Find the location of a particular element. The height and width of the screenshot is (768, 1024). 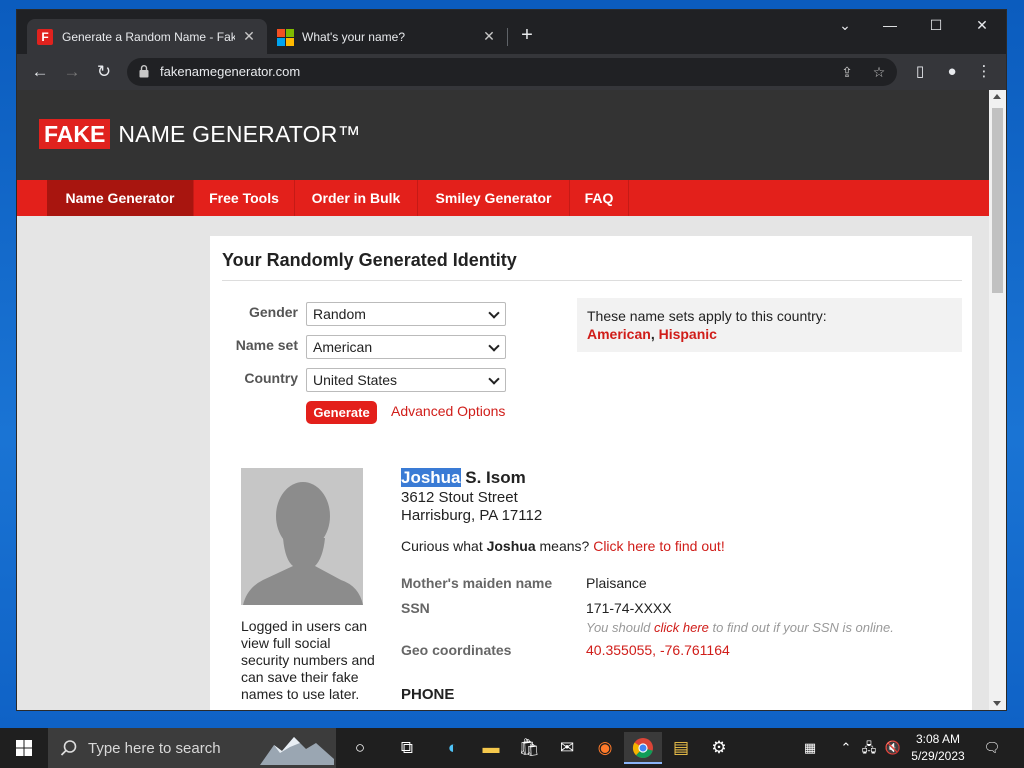

nameset-select-value: American is located at coordinates (343, 347).